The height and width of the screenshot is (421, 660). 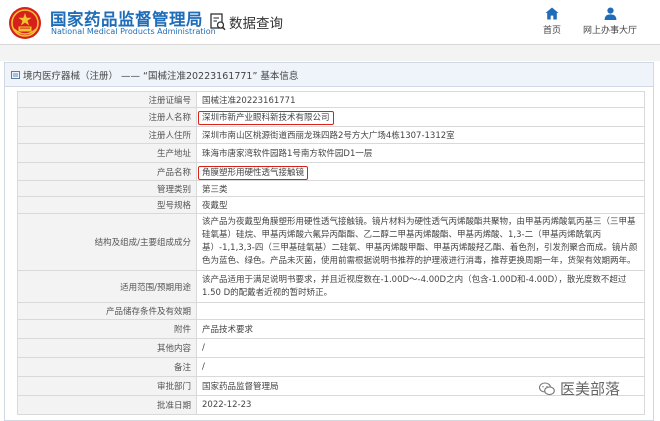 I want to click on nav-service-hall-label: 网上办事大厅, so click(x=609, y=31).